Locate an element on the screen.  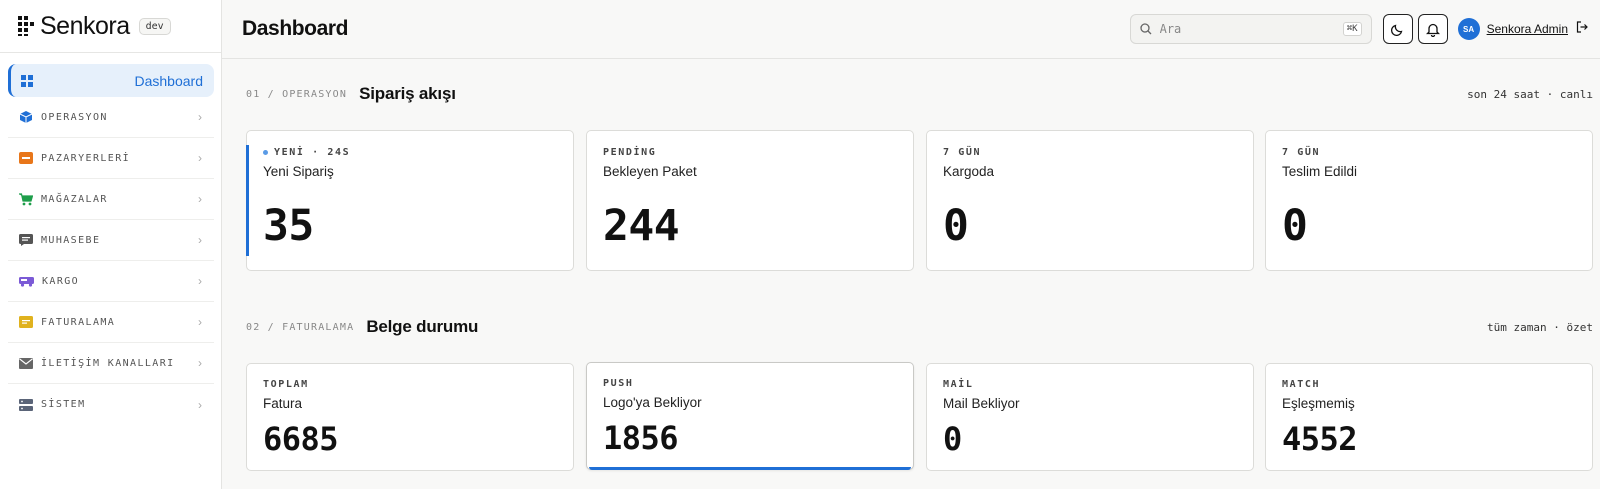
card-label: Fatura is located at coordinates (283, 403).